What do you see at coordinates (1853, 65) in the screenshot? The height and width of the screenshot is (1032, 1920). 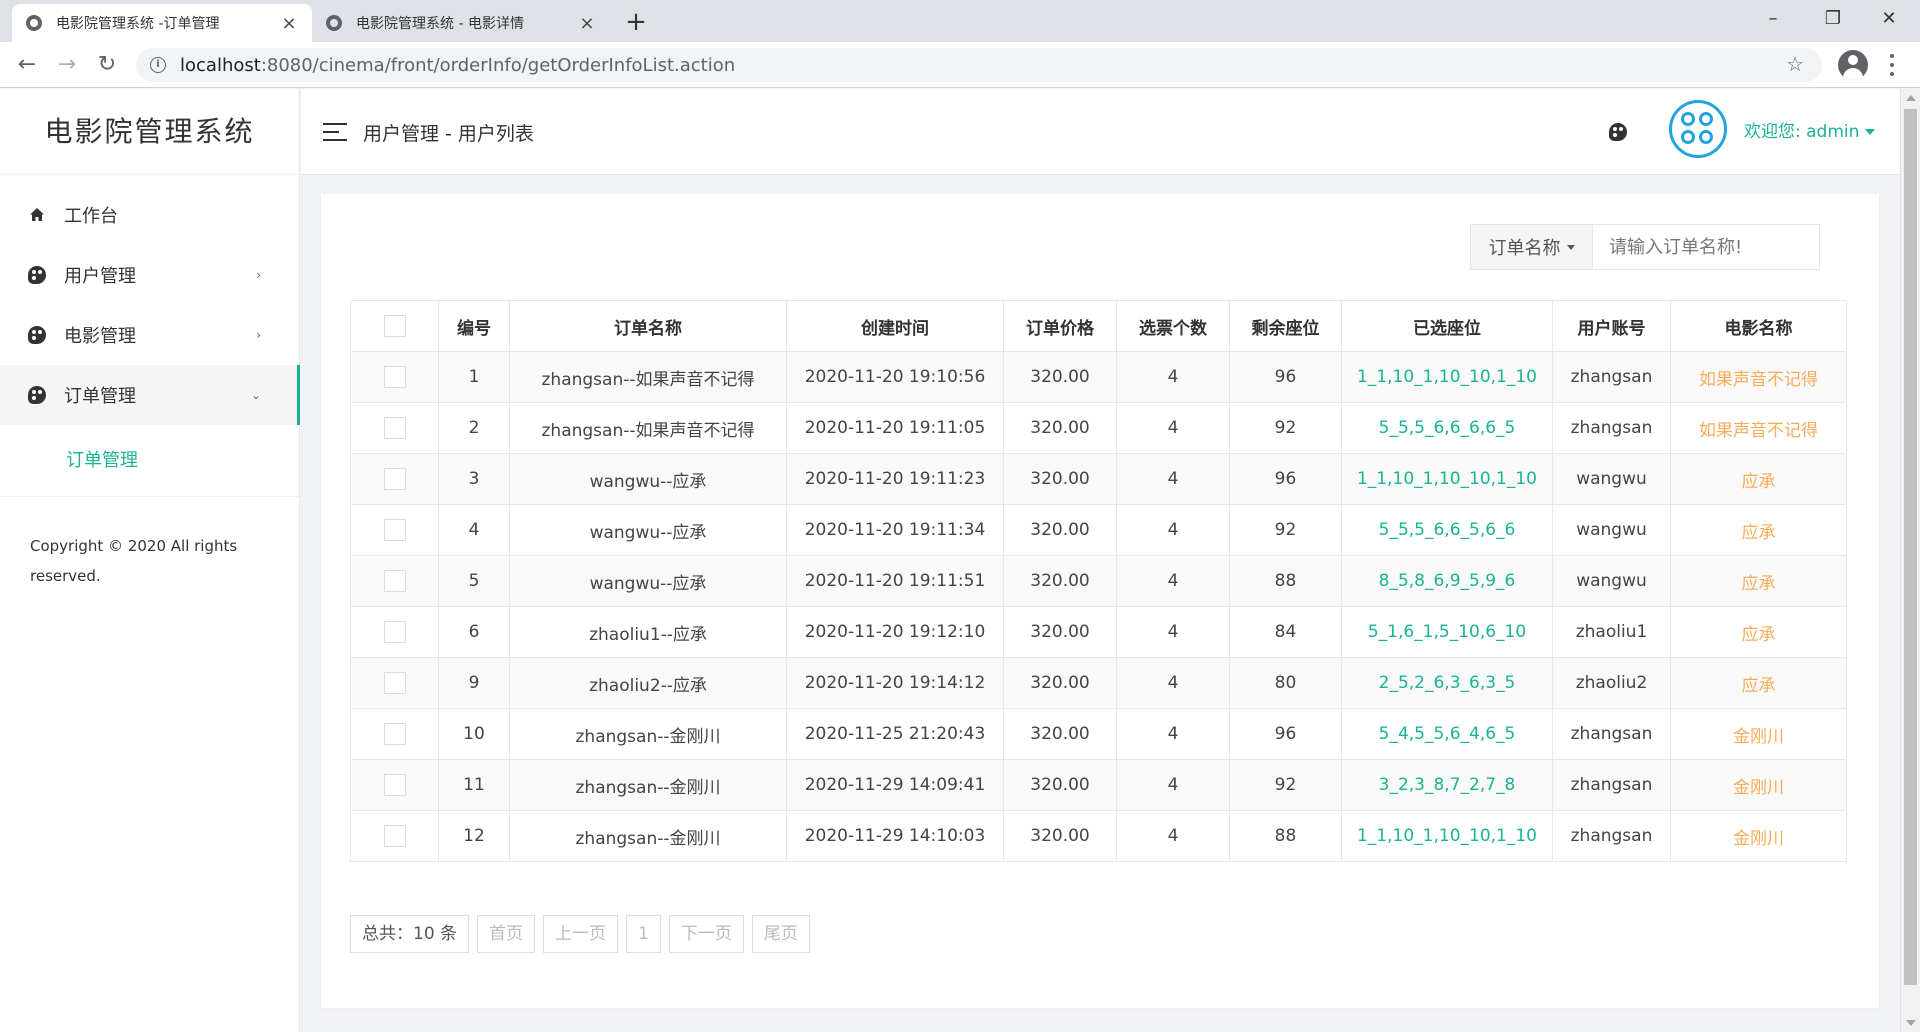 I see `profile-icon` at bounding box center [1853, 65].